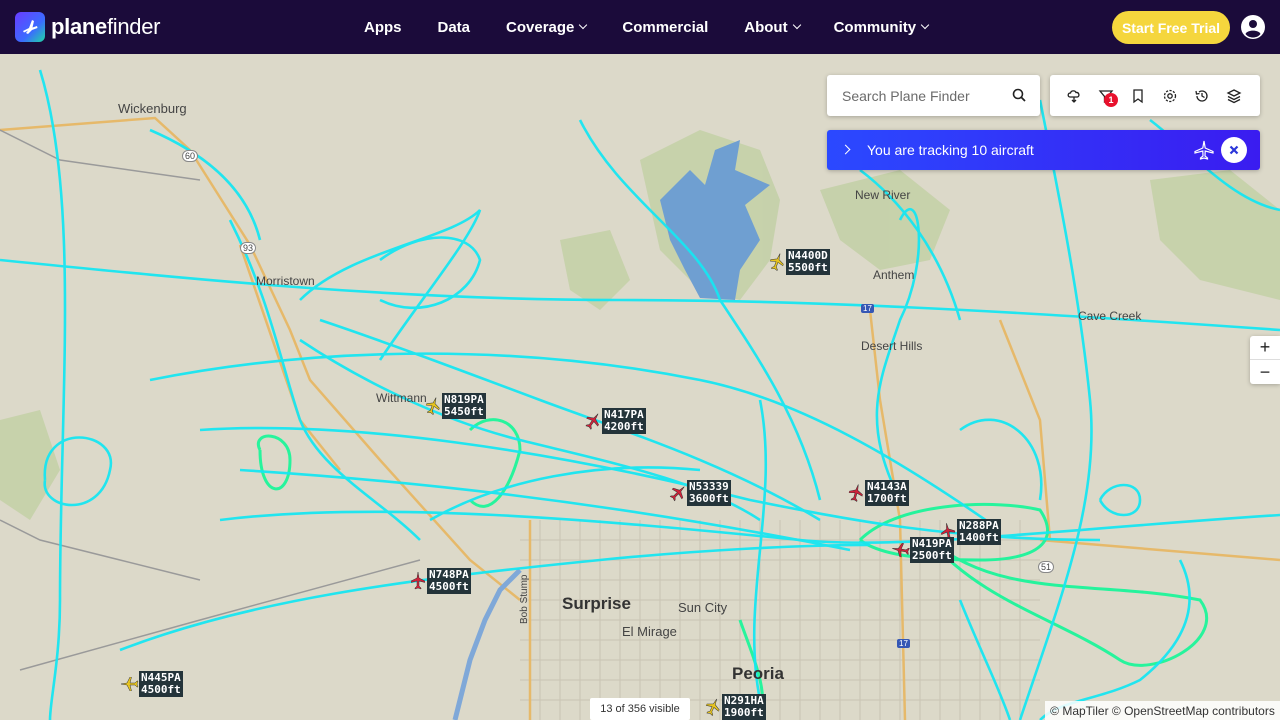  What do you see at coordinates (524, 599) in the screenshot?
I see `road-bob-stump: Bob Stump` at bounding box center [524, 599].